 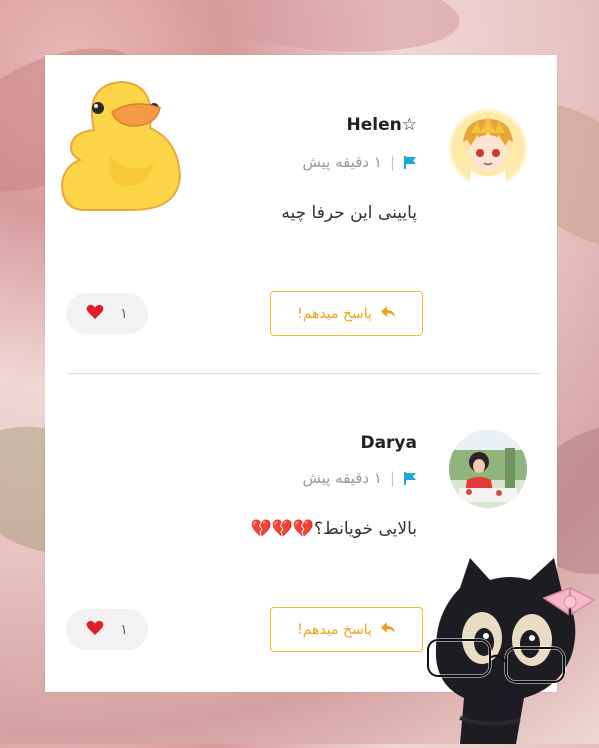 What do you see at coordinates (509, 646) in the screenshot?
I see `cat-sticker` at bounding box center [509, 646].